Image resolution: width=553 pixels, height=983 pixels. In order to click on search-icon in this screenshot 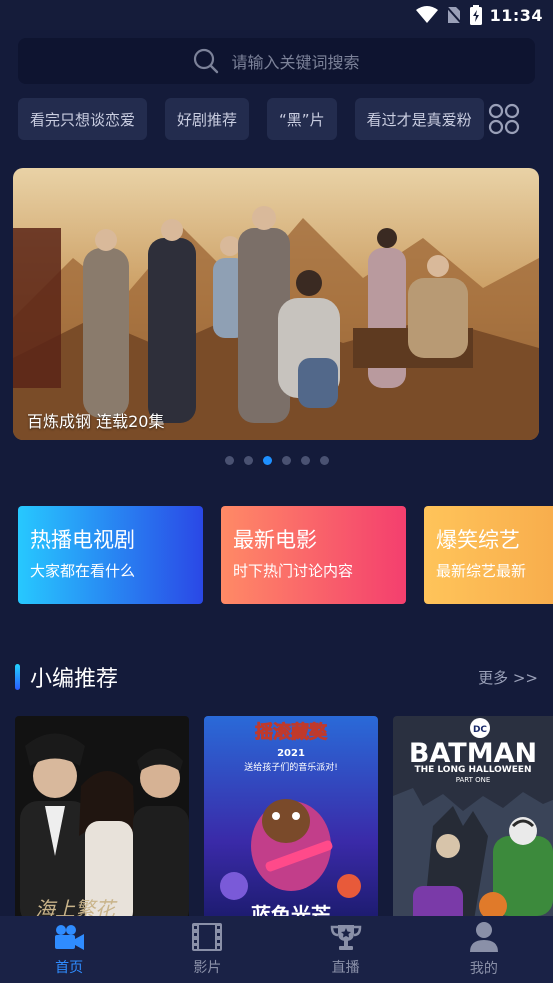, I will do `click(206, 61)`.